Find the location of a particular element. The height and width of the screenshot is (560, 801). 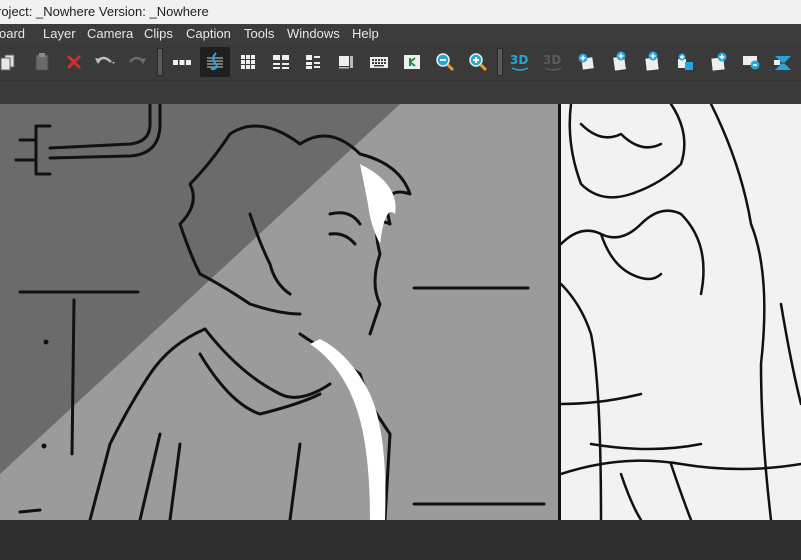

camera-panel-icon is located at coordinates (751, 62).